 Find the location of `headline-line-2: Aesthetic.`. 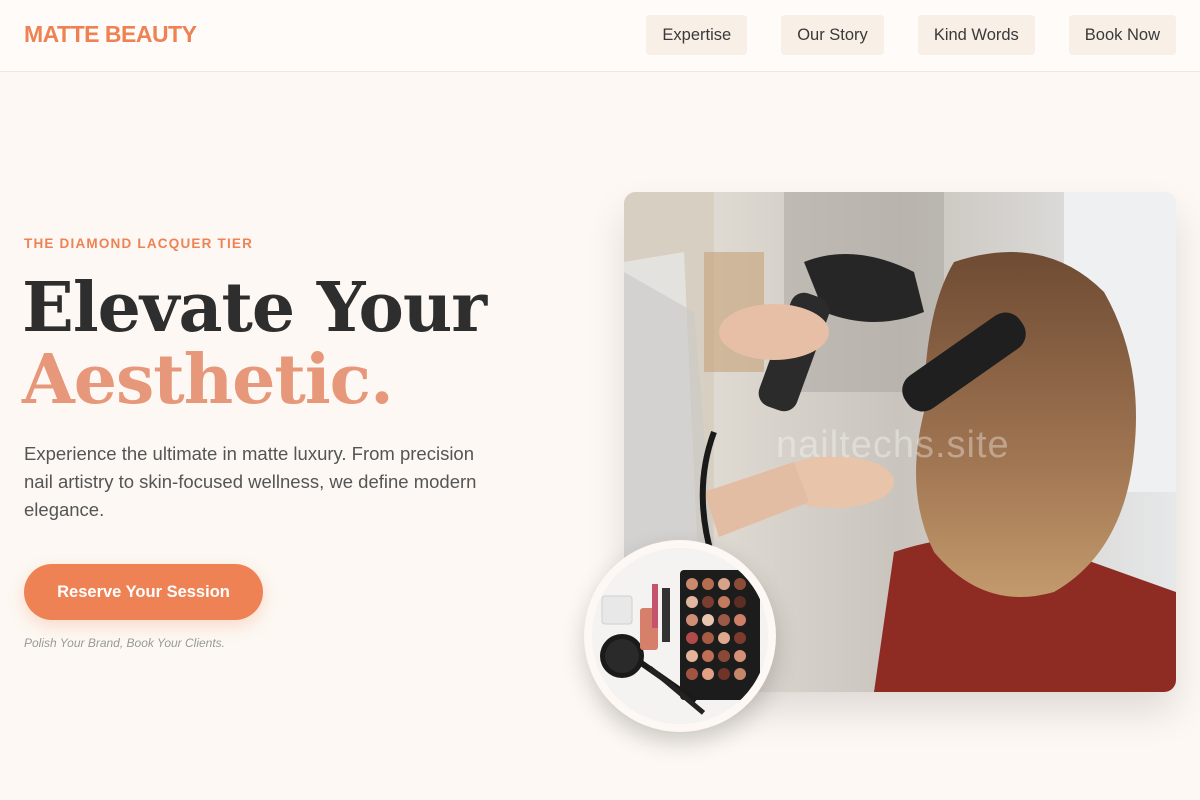

headline-line-2: Aesthetic. is located at coordinates (208, 380).